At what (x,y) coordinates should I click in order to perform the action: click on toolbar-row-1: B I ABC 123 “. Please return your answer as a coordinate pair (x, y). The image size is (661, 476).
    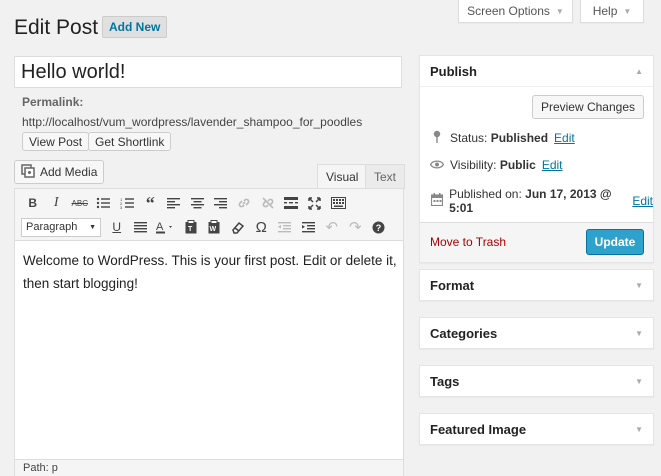
    Looking at the image, I should click on (185, 203).